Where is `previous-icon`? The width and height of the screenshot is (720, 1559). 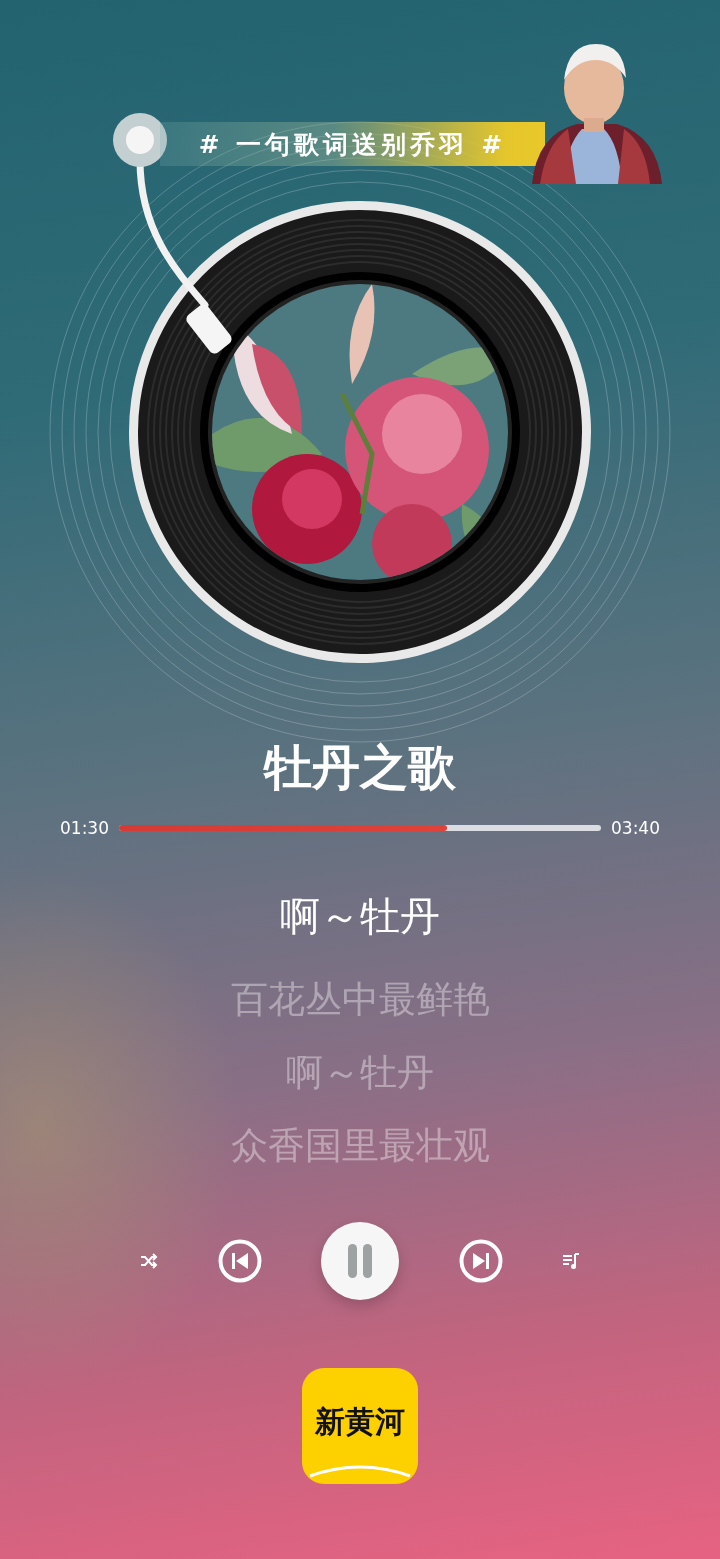 previous-icon is located at coordinates (239, 1261).